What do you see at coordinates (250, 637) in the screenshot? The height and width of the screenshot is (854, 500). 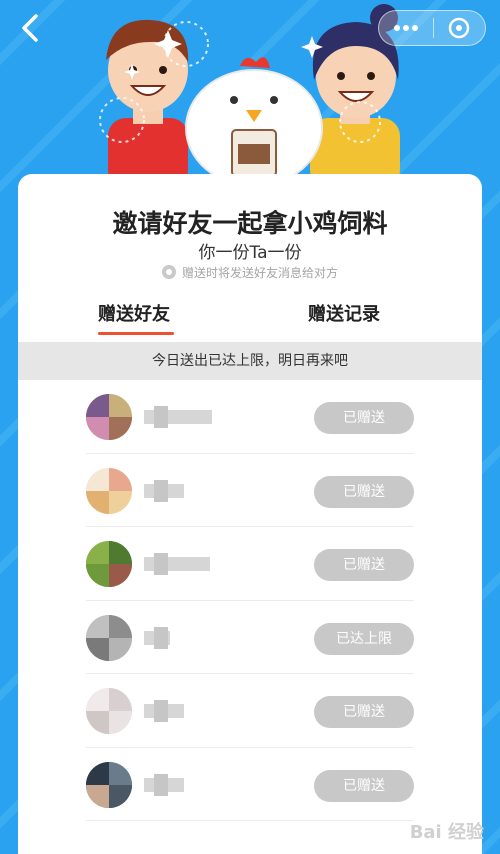 I see `friend-row: 已达上限` at bounding box center [250, 637].